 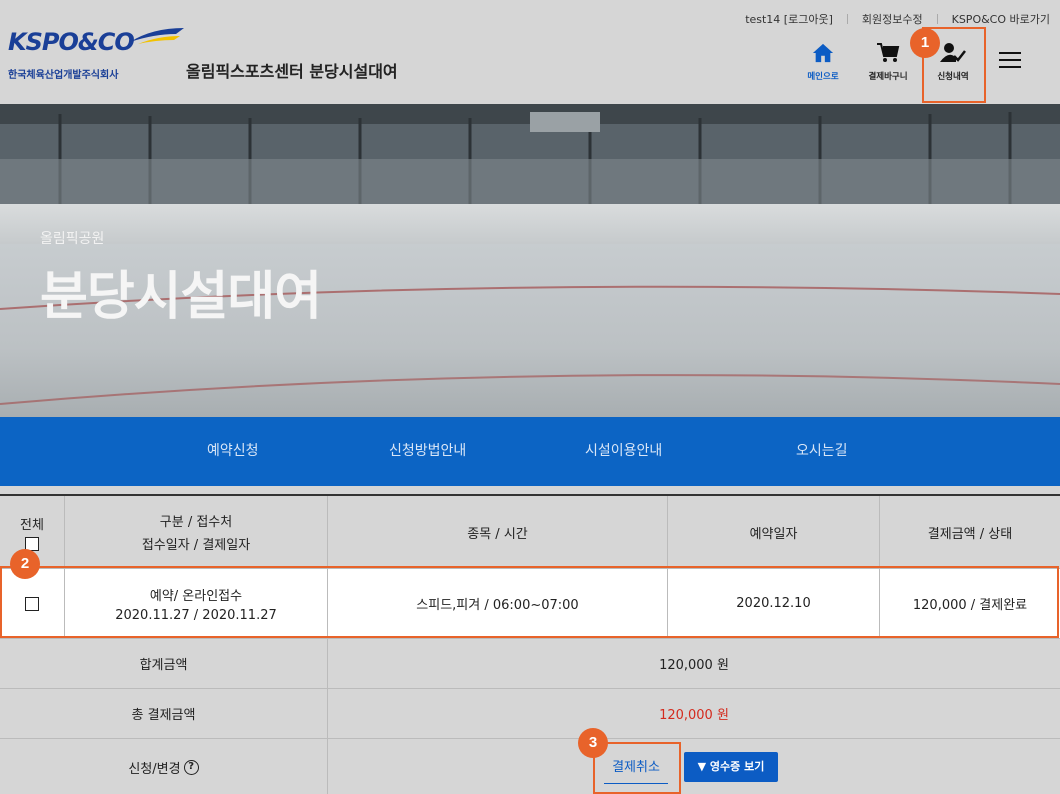 I want to click on logo-swoosh-icon, so click(x=157, y=36).